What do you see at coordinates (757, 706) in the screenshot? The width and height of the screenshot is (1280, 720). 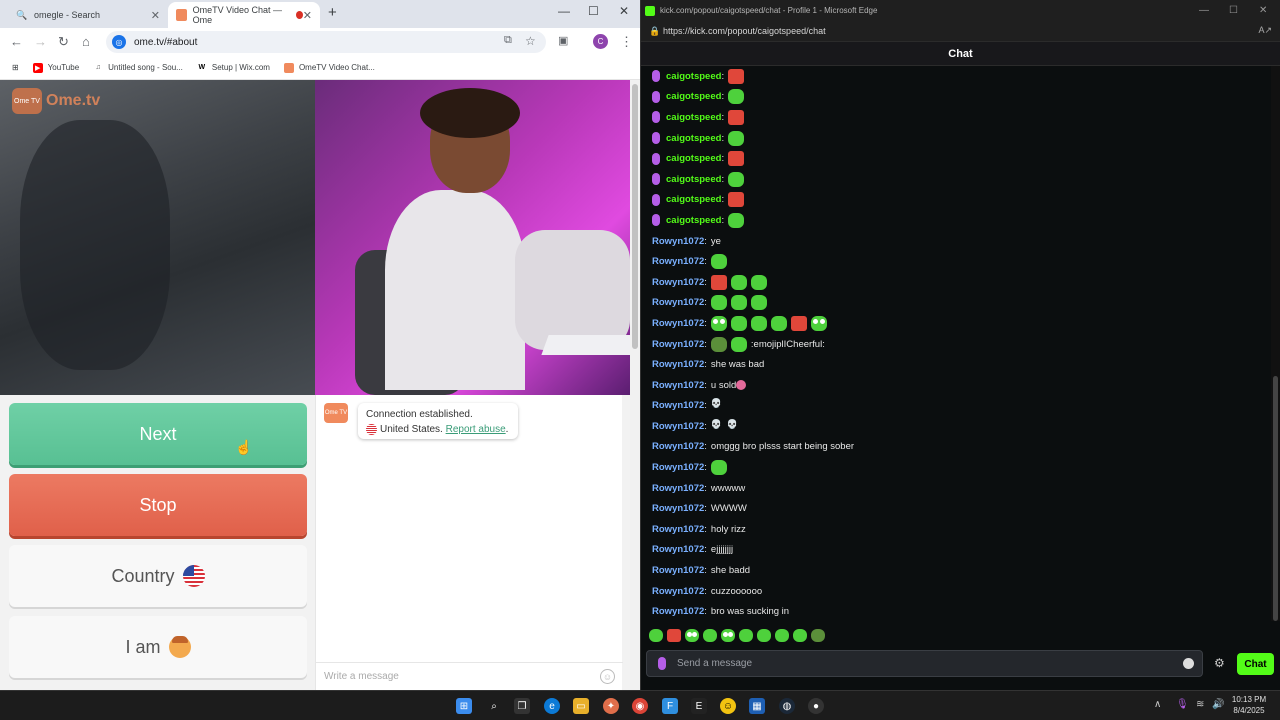 I see `store-icon: ▦` at bounding box center [757, 706].